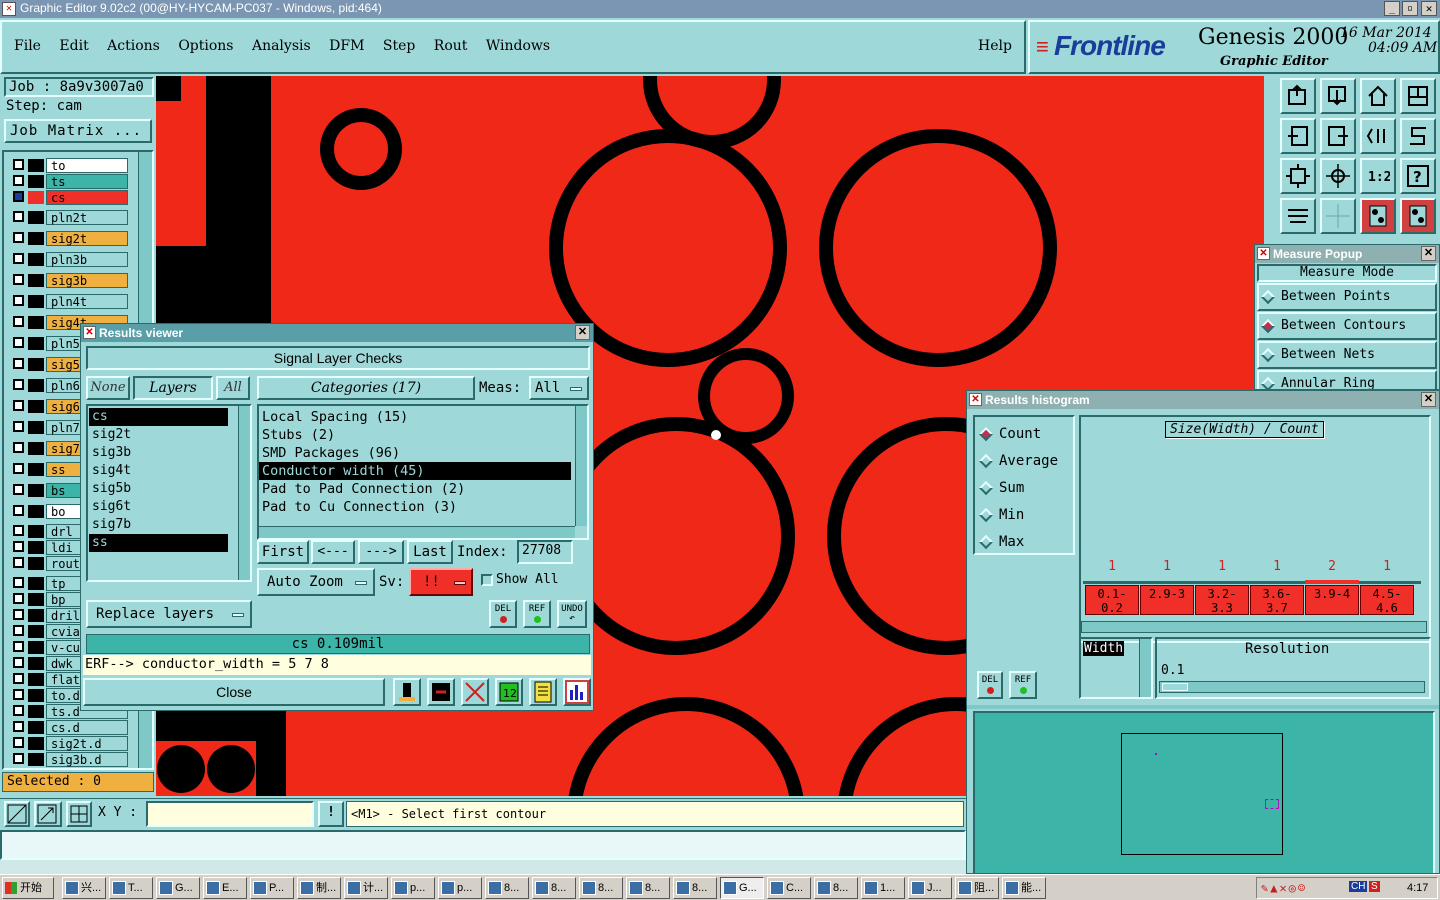 Image resolution: width=1440 pixels, height=900 pixels. I want to click on zoom-down-icon, so click(1338, 96).